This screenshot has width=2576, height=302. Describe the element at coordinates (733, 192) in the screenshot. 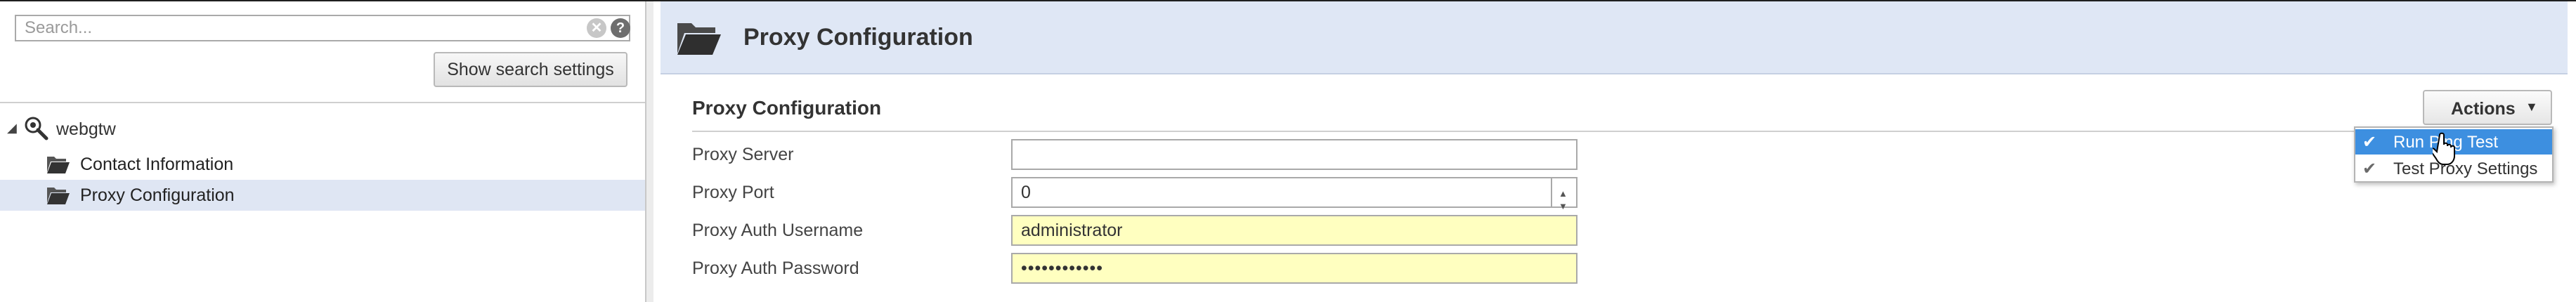

I see `proxy-port-label: Proxy Port` at that location.